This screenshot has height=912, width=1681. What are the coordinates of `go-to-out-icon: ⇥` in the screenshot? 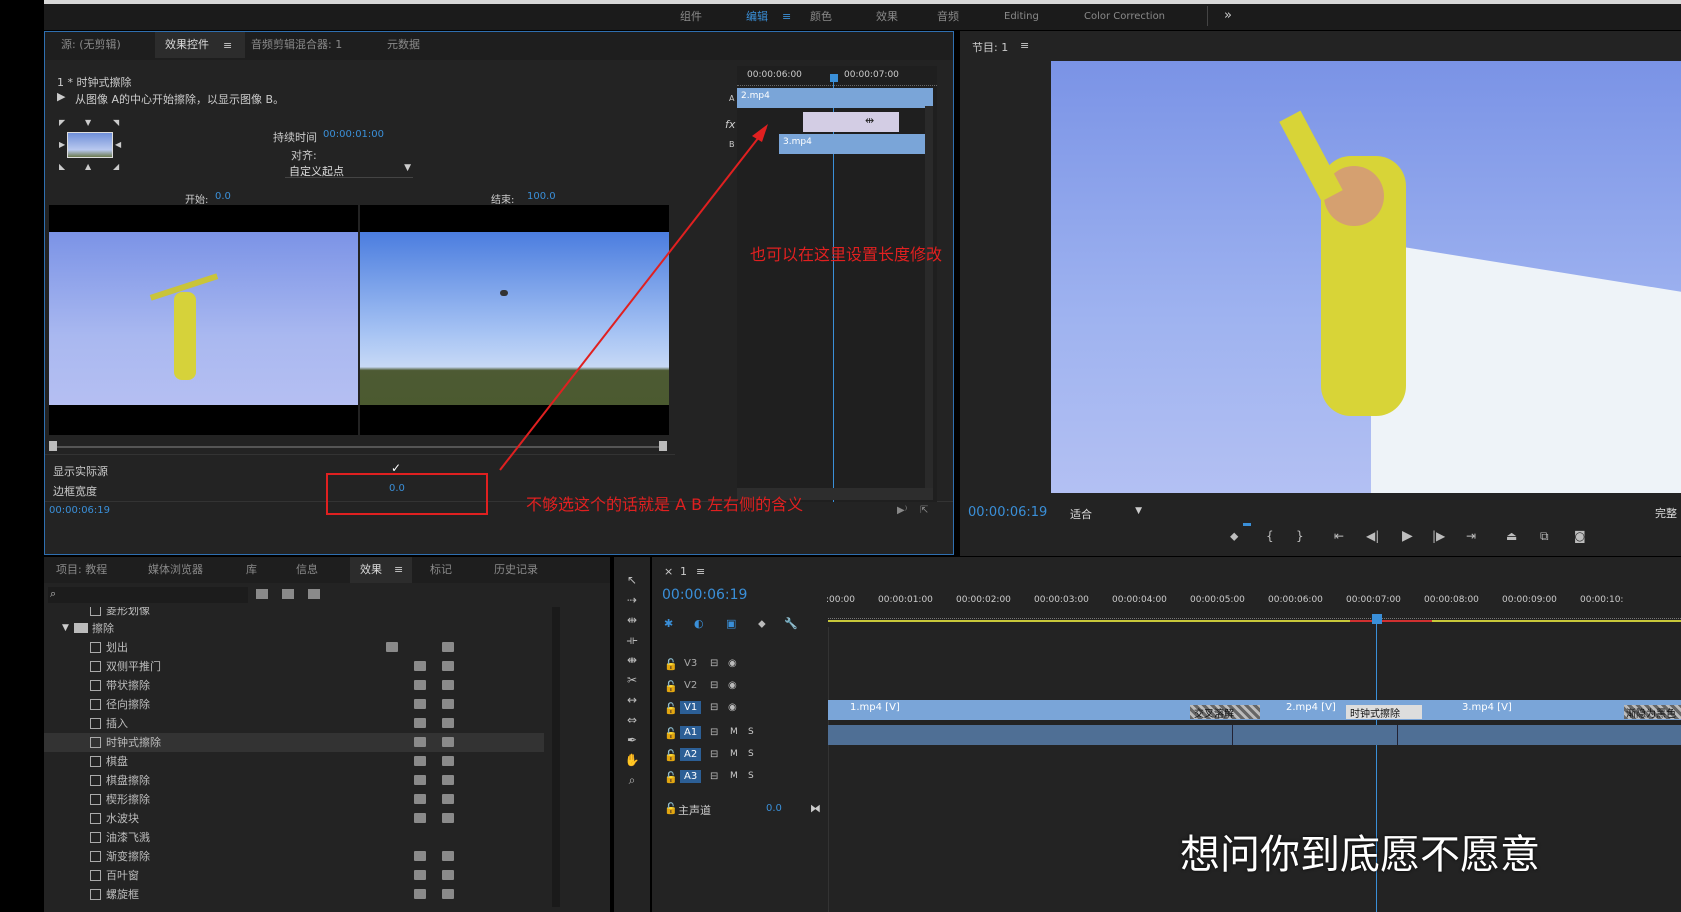 It's located at (1471, 536).